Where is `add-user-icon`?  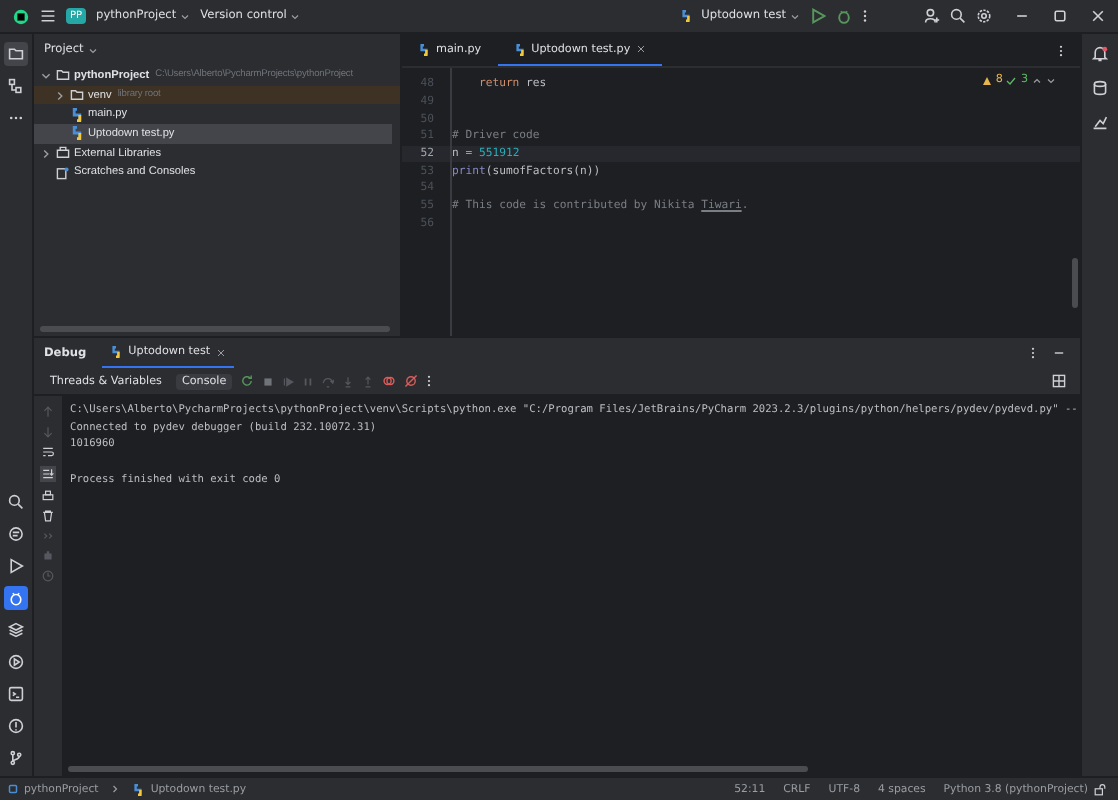 add-user-icon is located at coordinates (932, 16).